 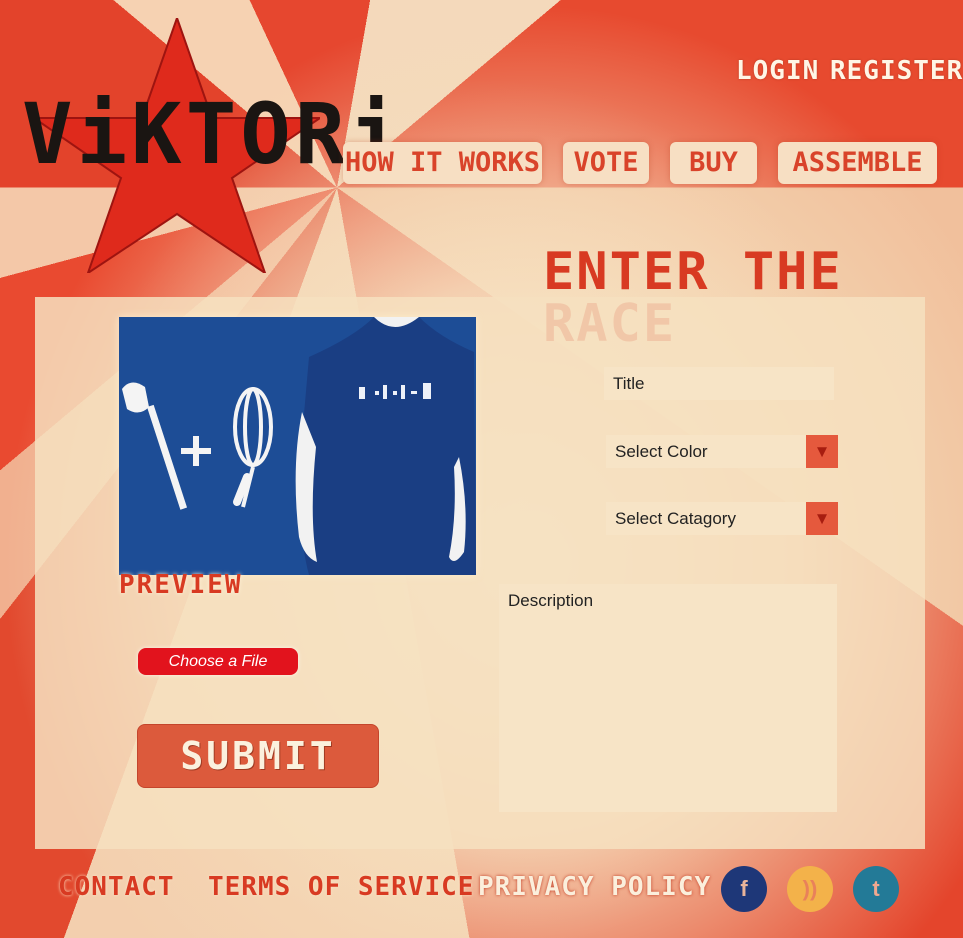 What do you see at coordinates (810, 889) in the screenshot?
I see `rss-icon: ))` at bounding box center [810, 889].